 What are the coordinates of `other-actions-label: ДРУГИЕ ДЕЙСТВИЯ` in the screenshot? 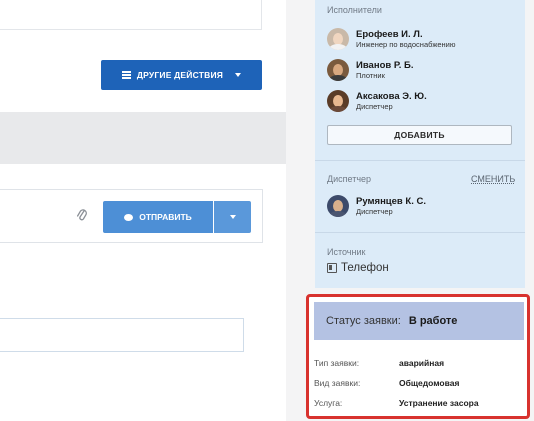 It's located at (180, 75).